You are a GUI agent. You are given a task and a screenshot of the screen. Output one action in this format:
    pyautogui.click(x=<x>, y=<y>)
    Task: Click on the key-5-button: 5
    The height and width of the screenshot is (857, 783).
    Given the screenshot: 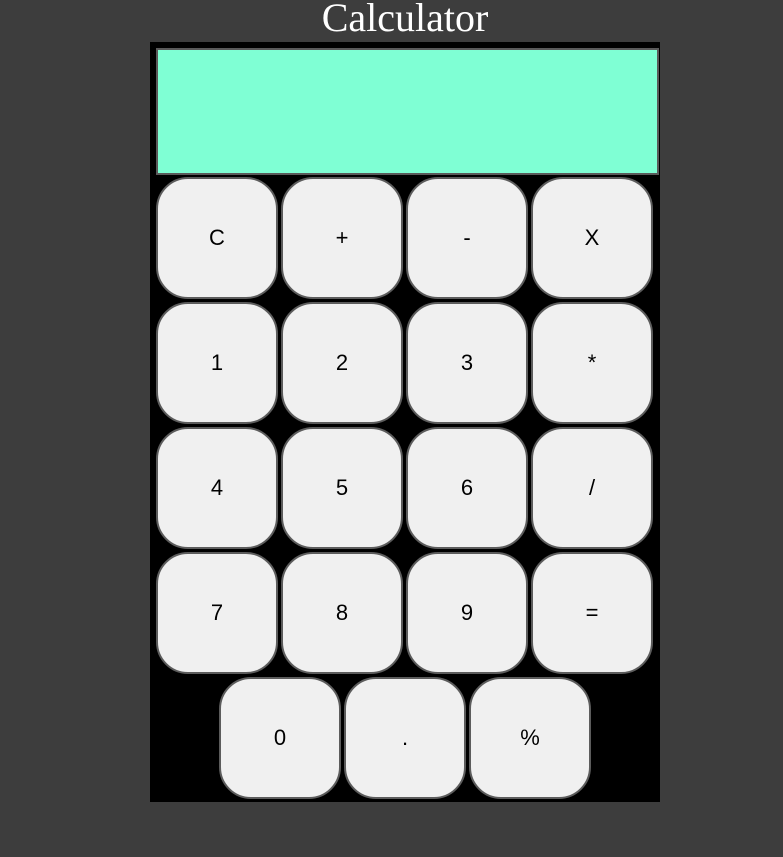 What is the action you would take?
    pyautogui.click(x=342, y=488)
    